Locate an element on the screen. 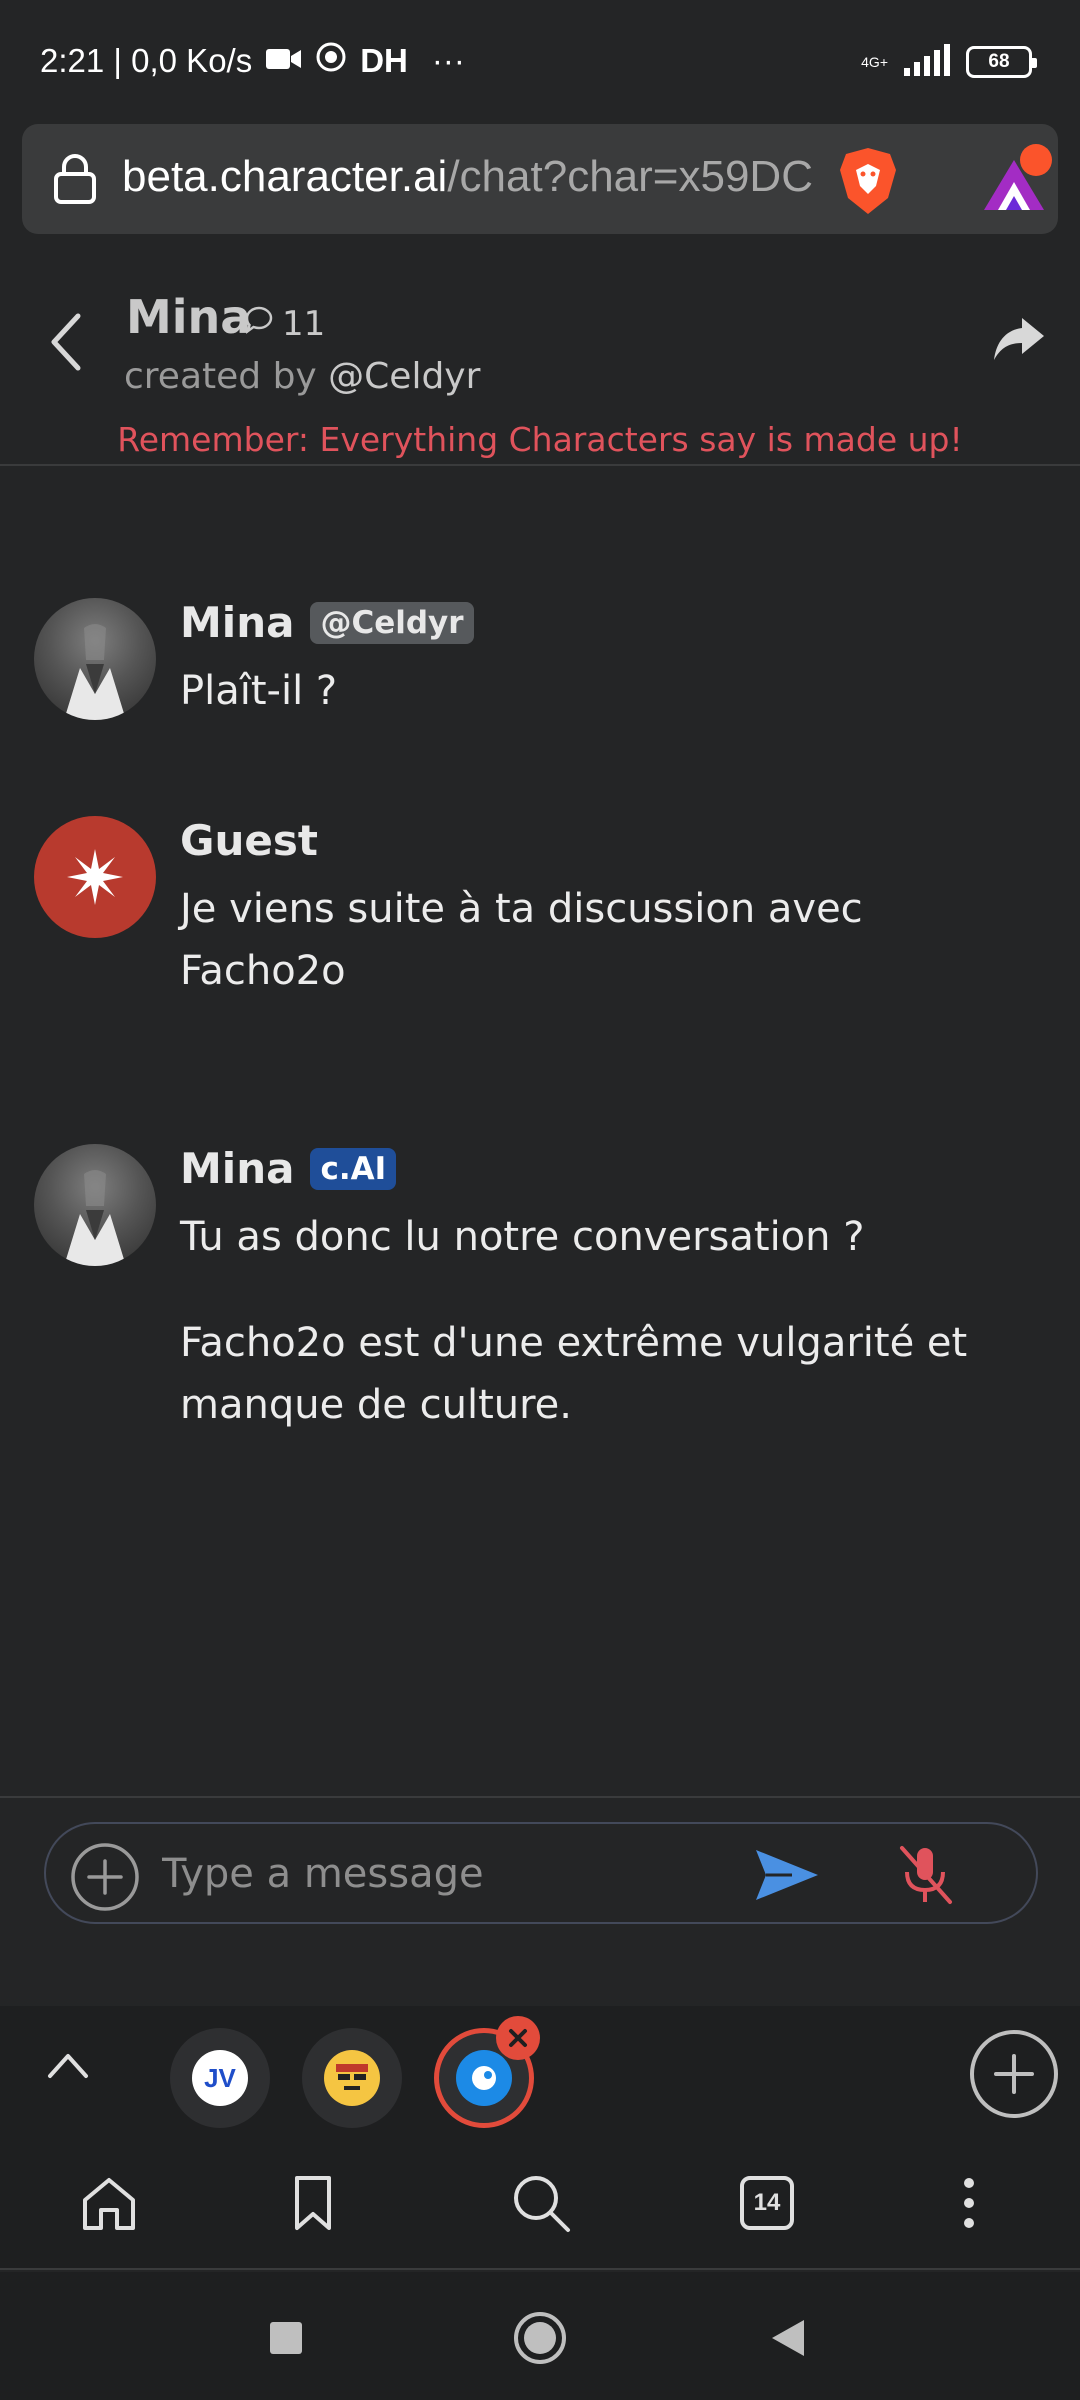 This screenshot has height=2400, width=1080. address-bar: beta.character.ai/chat?char=x59DC is located at coordinates (540, 179).